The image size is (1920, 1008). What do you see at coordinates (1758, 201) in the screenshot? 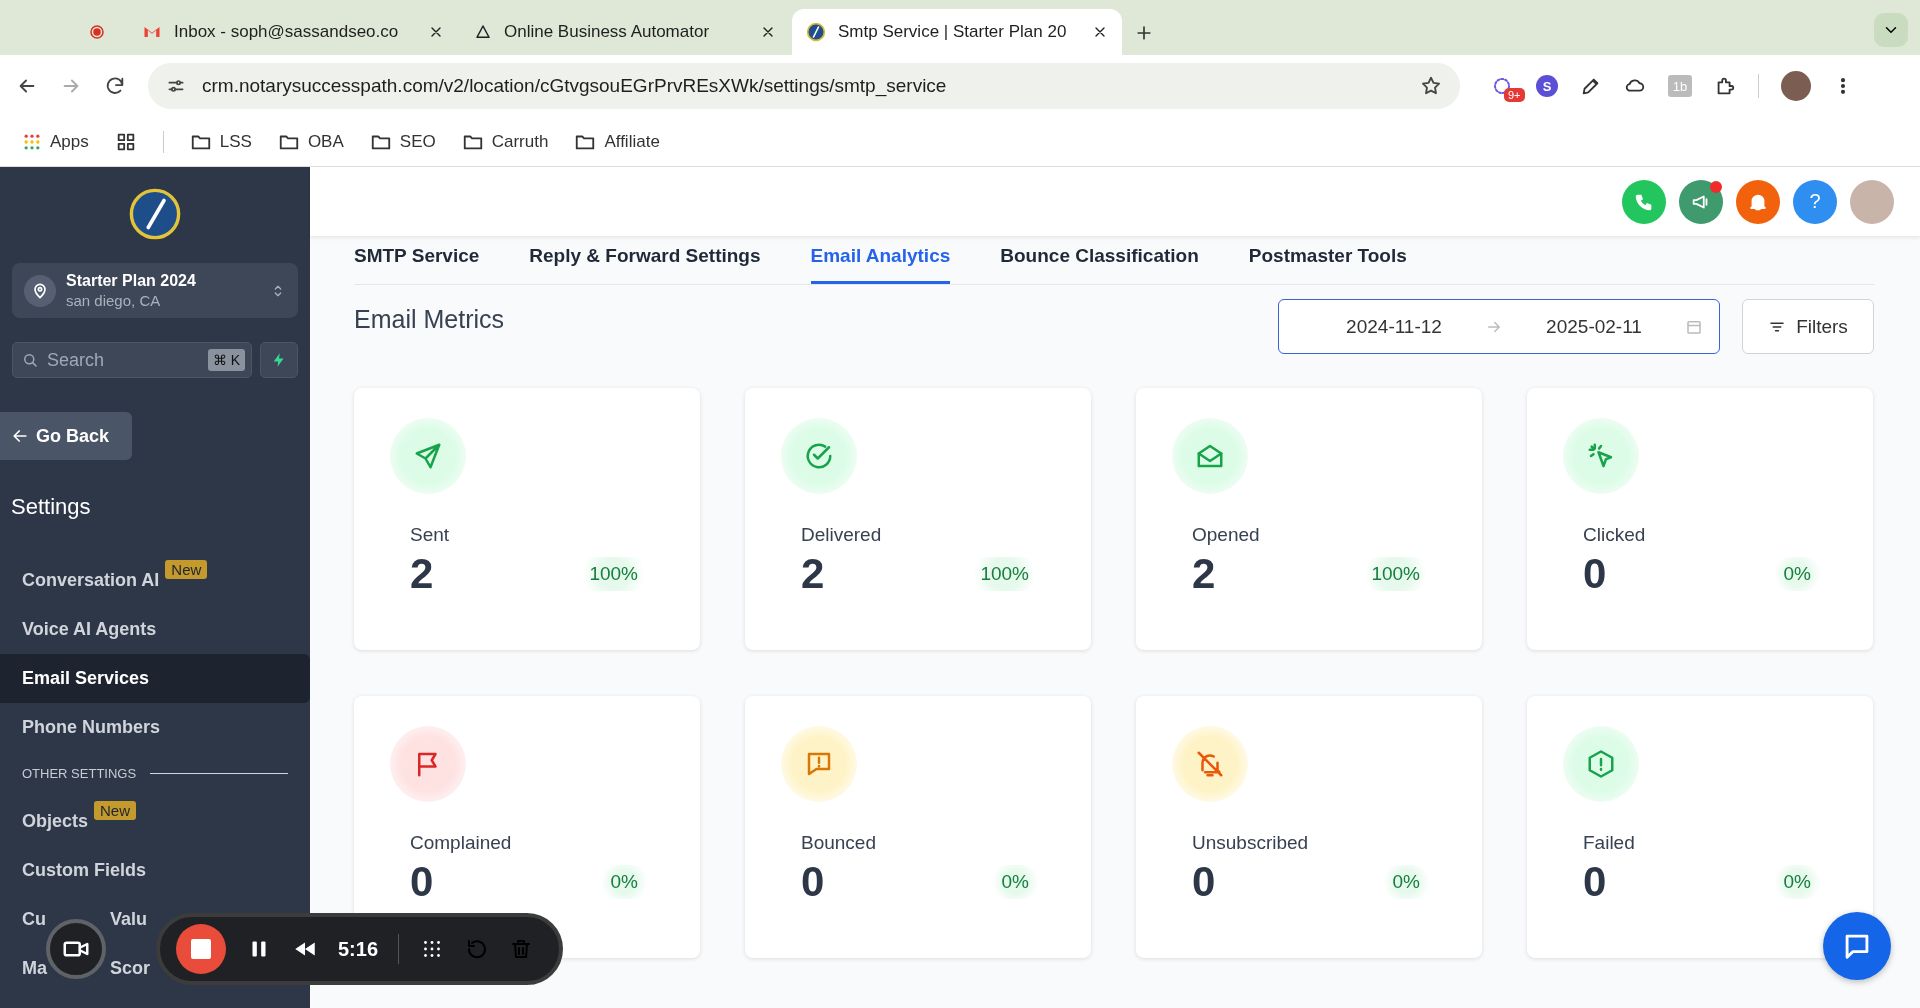
I see `bell-button` at bounding box center [1758, 201].